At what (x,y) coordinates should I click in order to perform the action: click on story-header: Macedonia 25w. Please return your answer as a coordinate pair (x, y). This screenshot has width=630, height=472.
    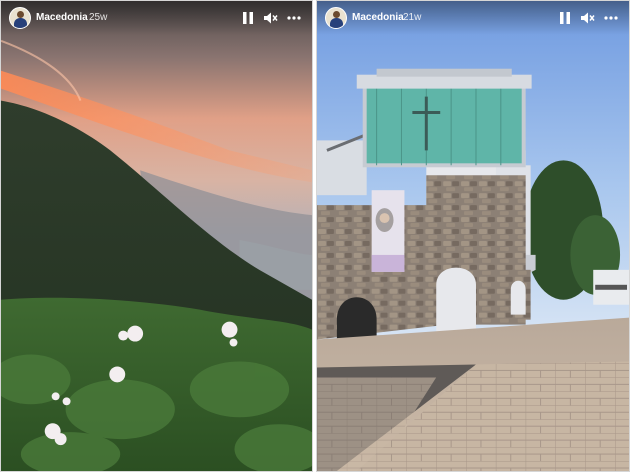
    Looking at the image, I should click on (156, 18).